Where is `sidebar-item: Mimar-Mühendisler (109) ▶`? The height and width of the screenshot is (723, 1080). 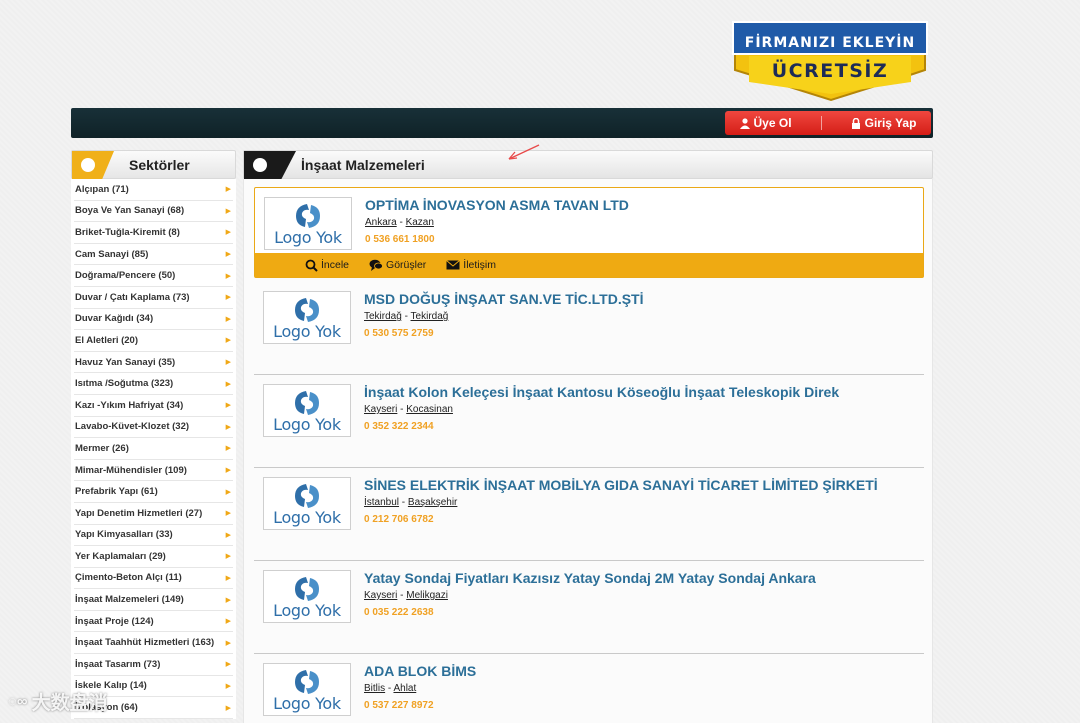 sidebar-item: Mimar-Mühendisler (109) ▶ is located at coordinates (153, 471).